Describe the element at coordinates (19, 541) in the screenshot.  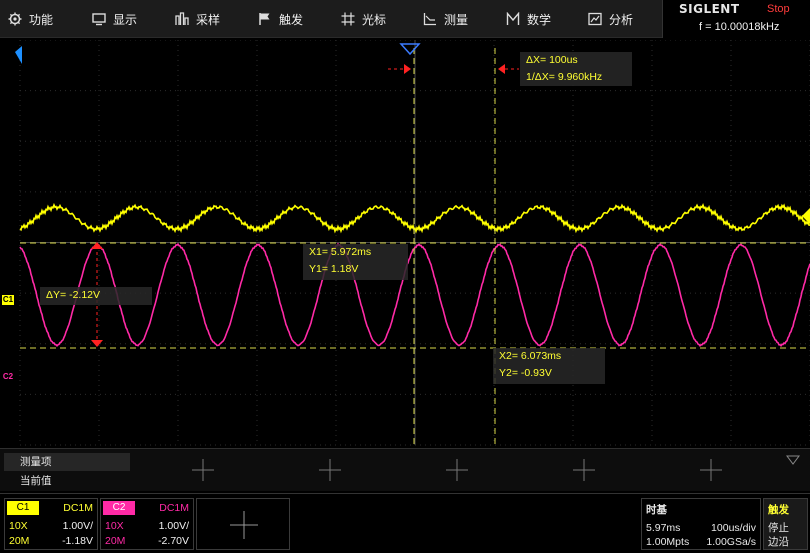
I see `channel-1-bandwidth: 20M` at that location.